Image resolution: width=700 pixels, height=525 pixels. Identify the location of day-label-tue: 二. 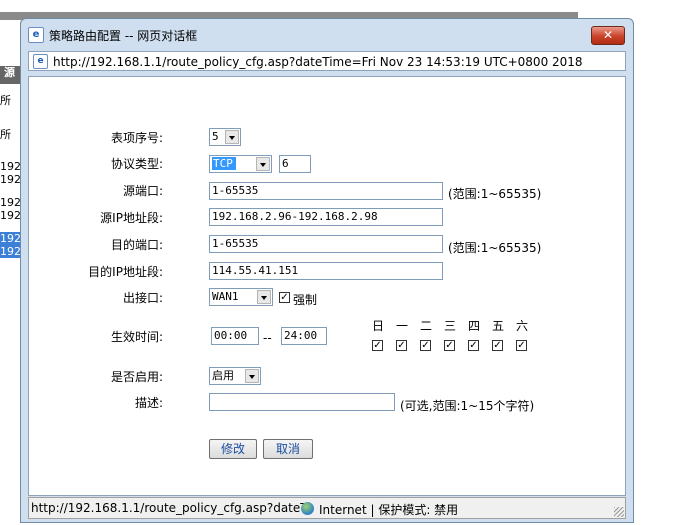
(425, 326).